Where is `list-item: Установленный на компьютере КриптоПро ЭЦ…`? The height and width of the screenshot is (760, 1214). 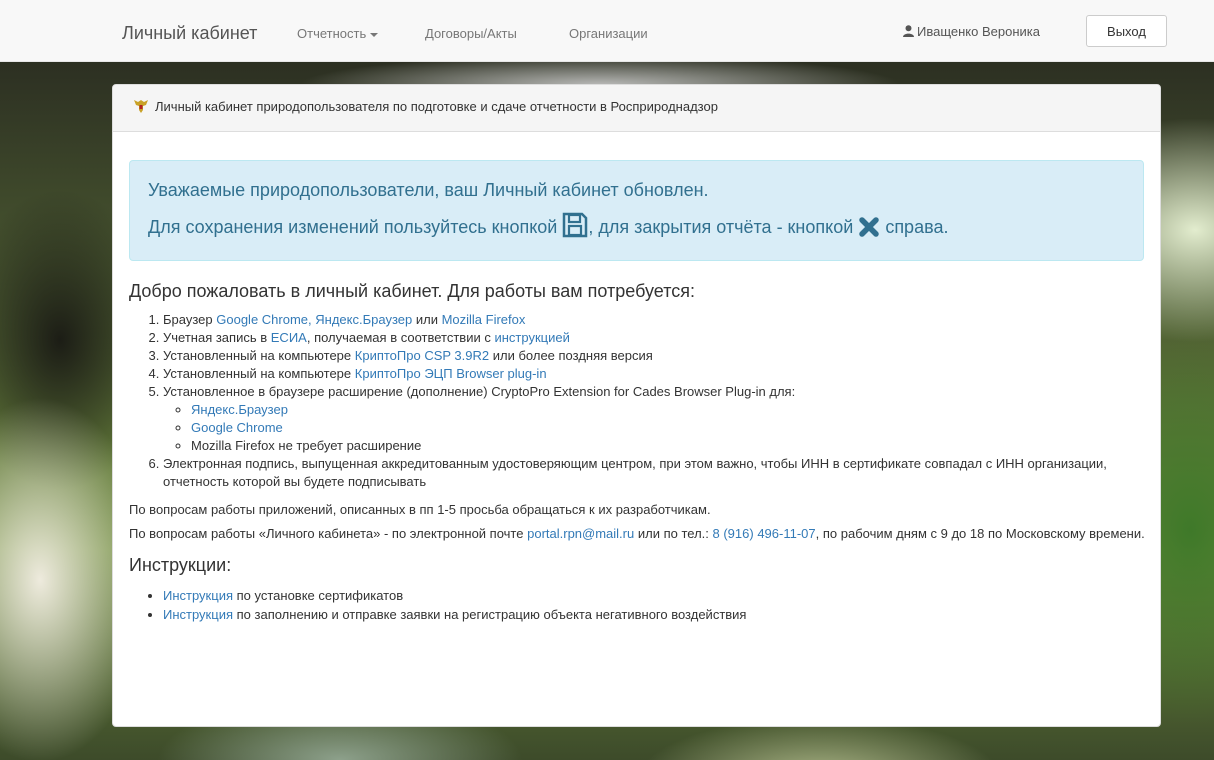
list-item: Установленный на компьютере КриптоПро ЭЦ… is located at coordinates (656, 374).